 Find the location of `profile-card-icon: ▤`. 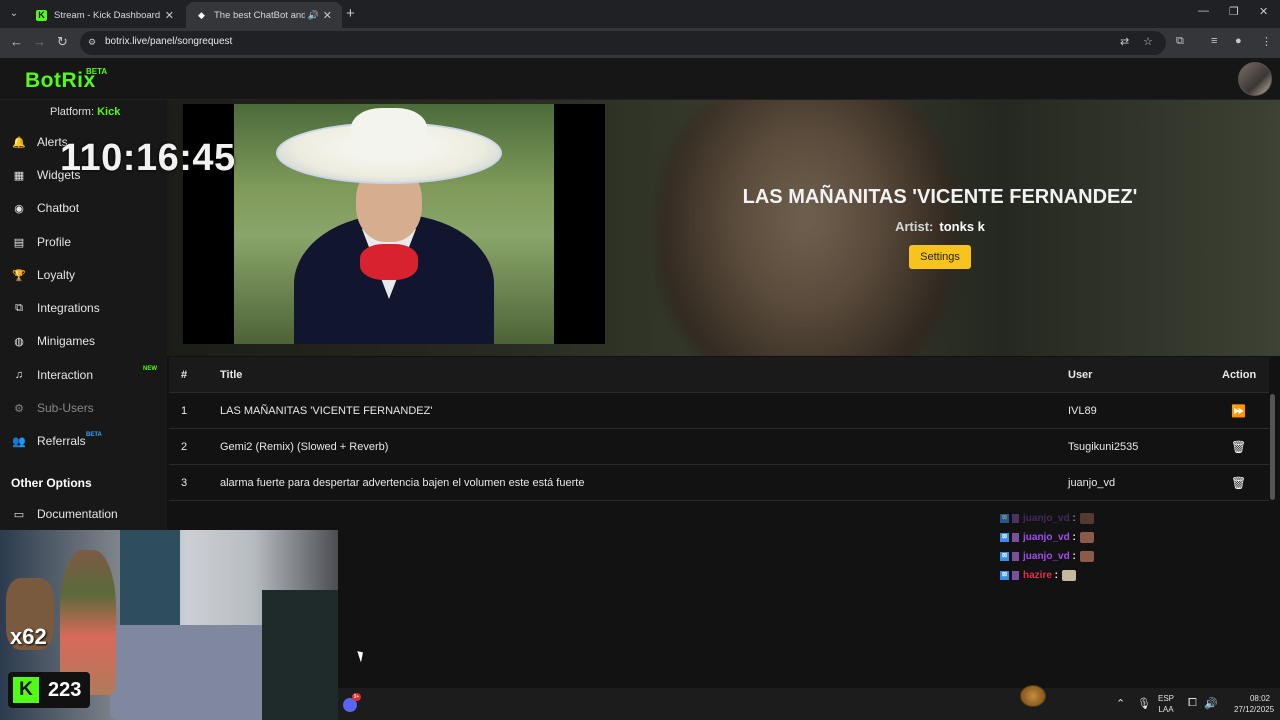

profile-card-icon: ▤ is located at coordinates (19, 242).